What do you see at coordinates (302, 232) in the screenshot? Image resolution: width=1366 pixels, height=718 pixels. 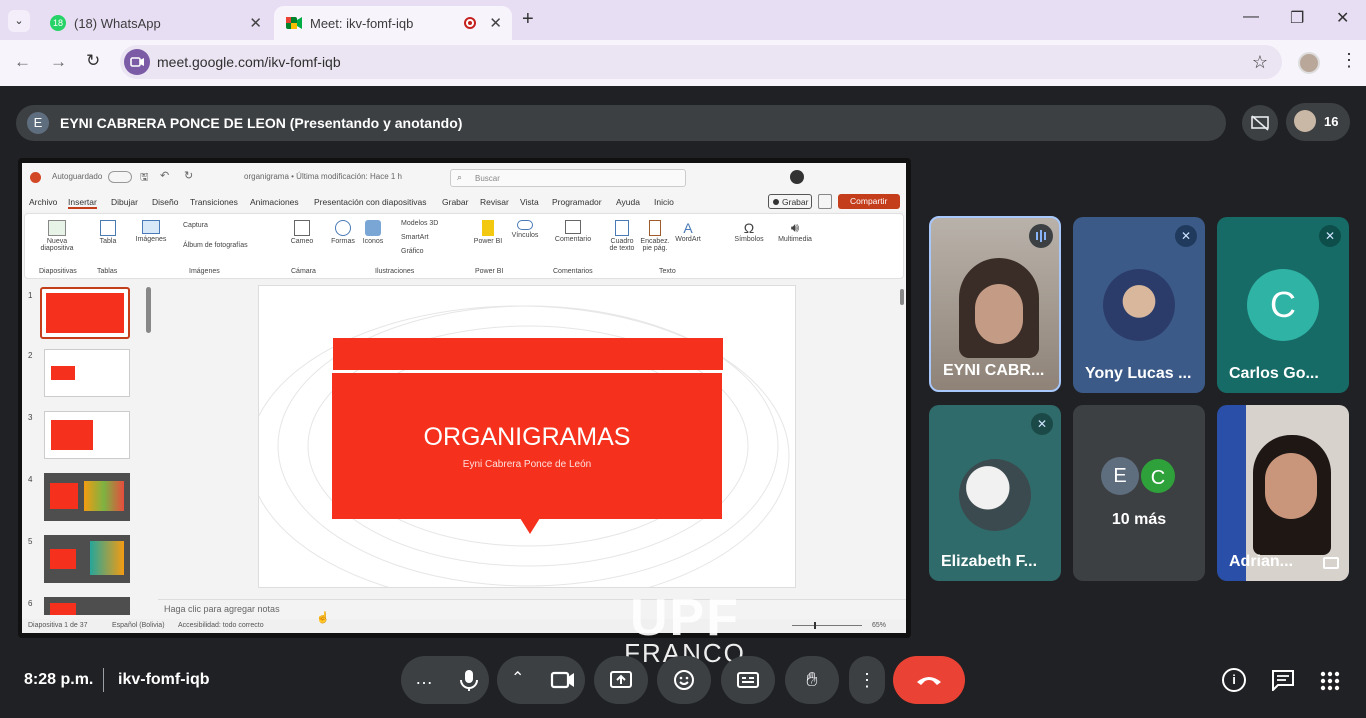 I see `ribbon-cameo: Cameo` at bounding box center [302, 232].